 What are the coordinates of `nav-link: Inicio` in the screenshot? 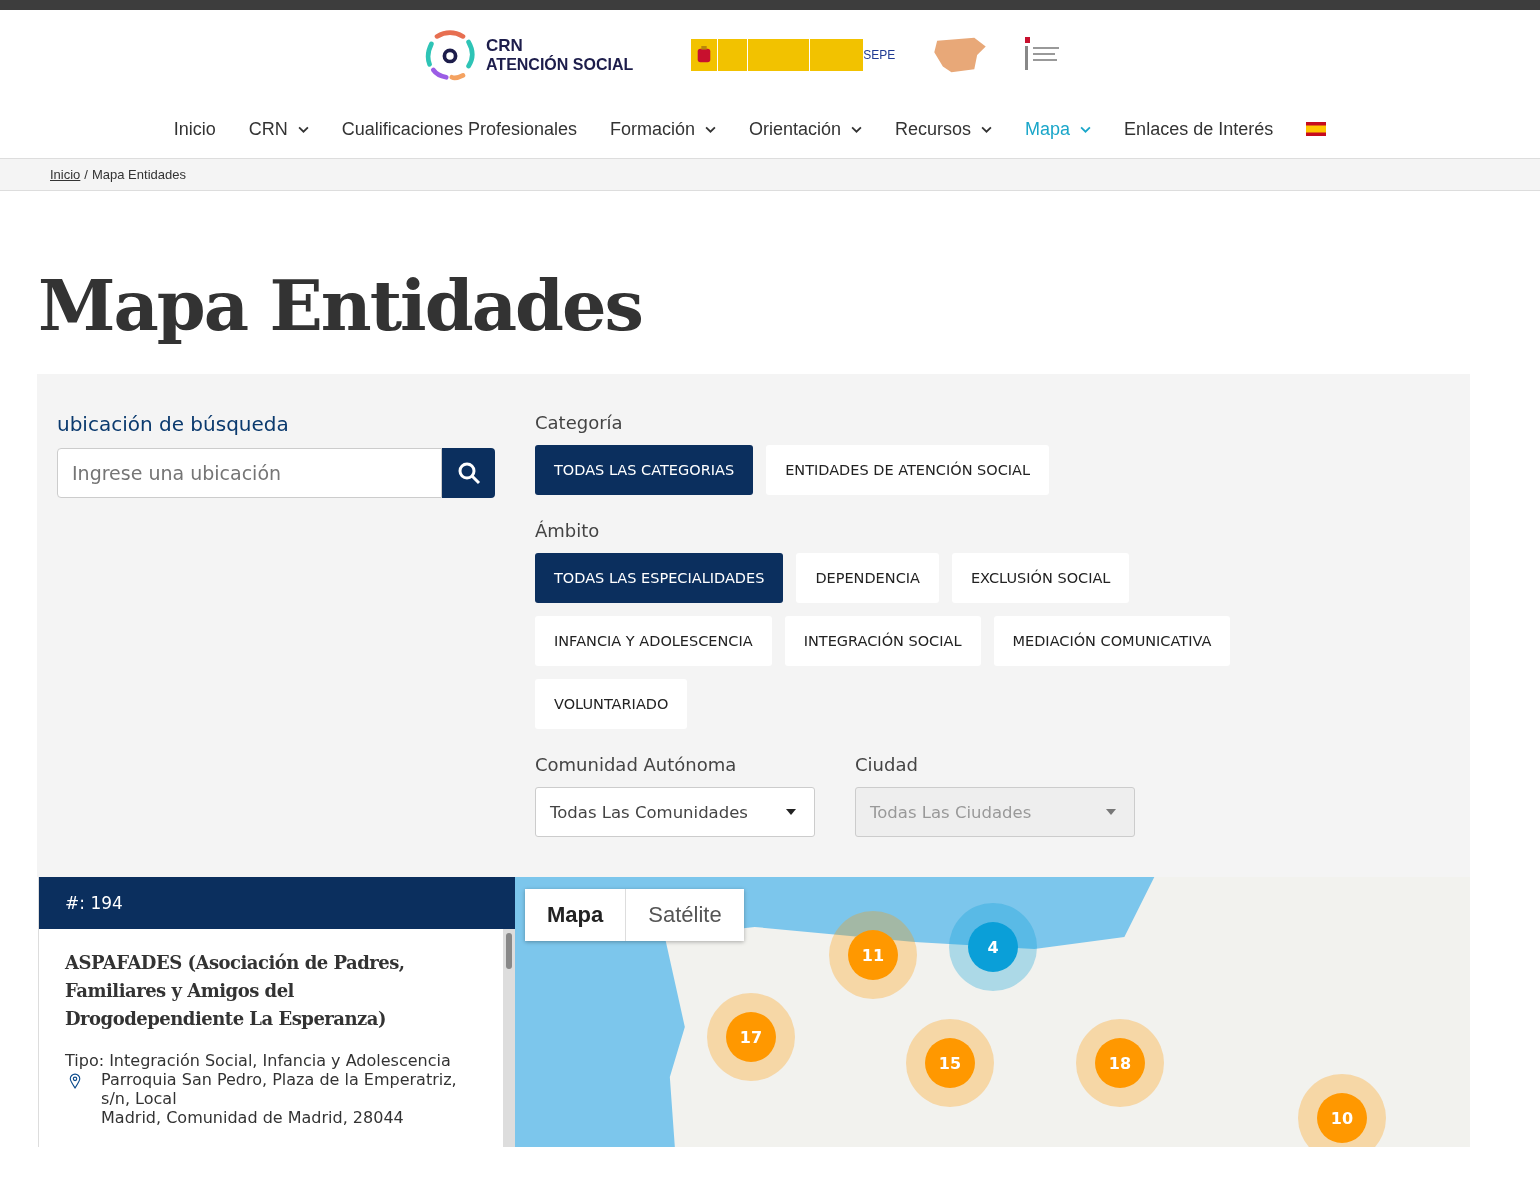 It's located at (194, 129).